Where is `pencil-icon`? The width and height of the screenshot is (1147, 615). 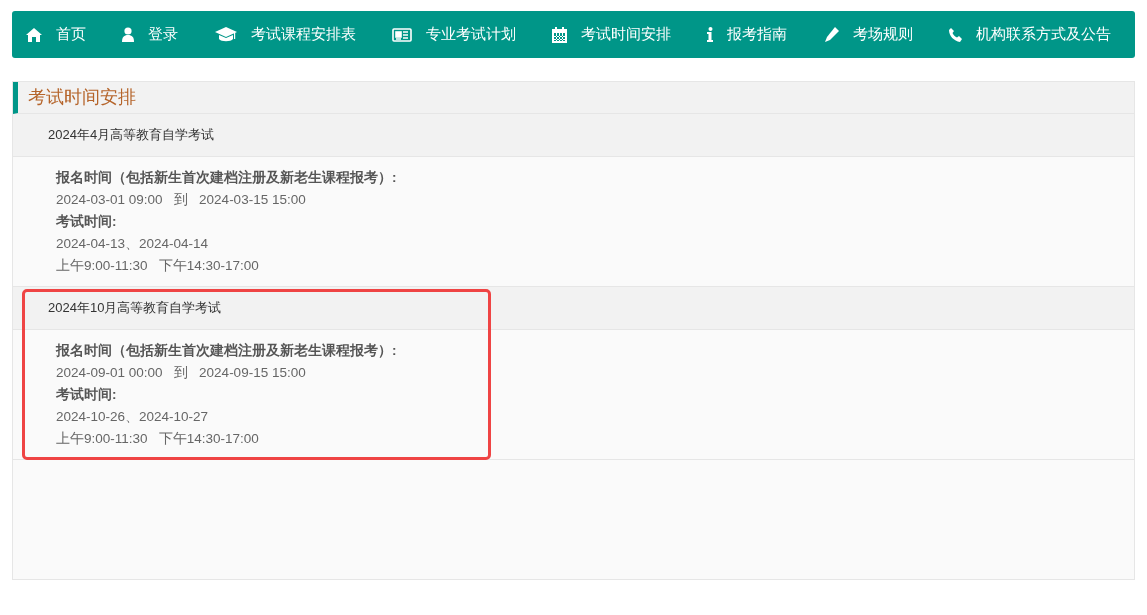
pencil-icon is located at coordinates (831, 34).